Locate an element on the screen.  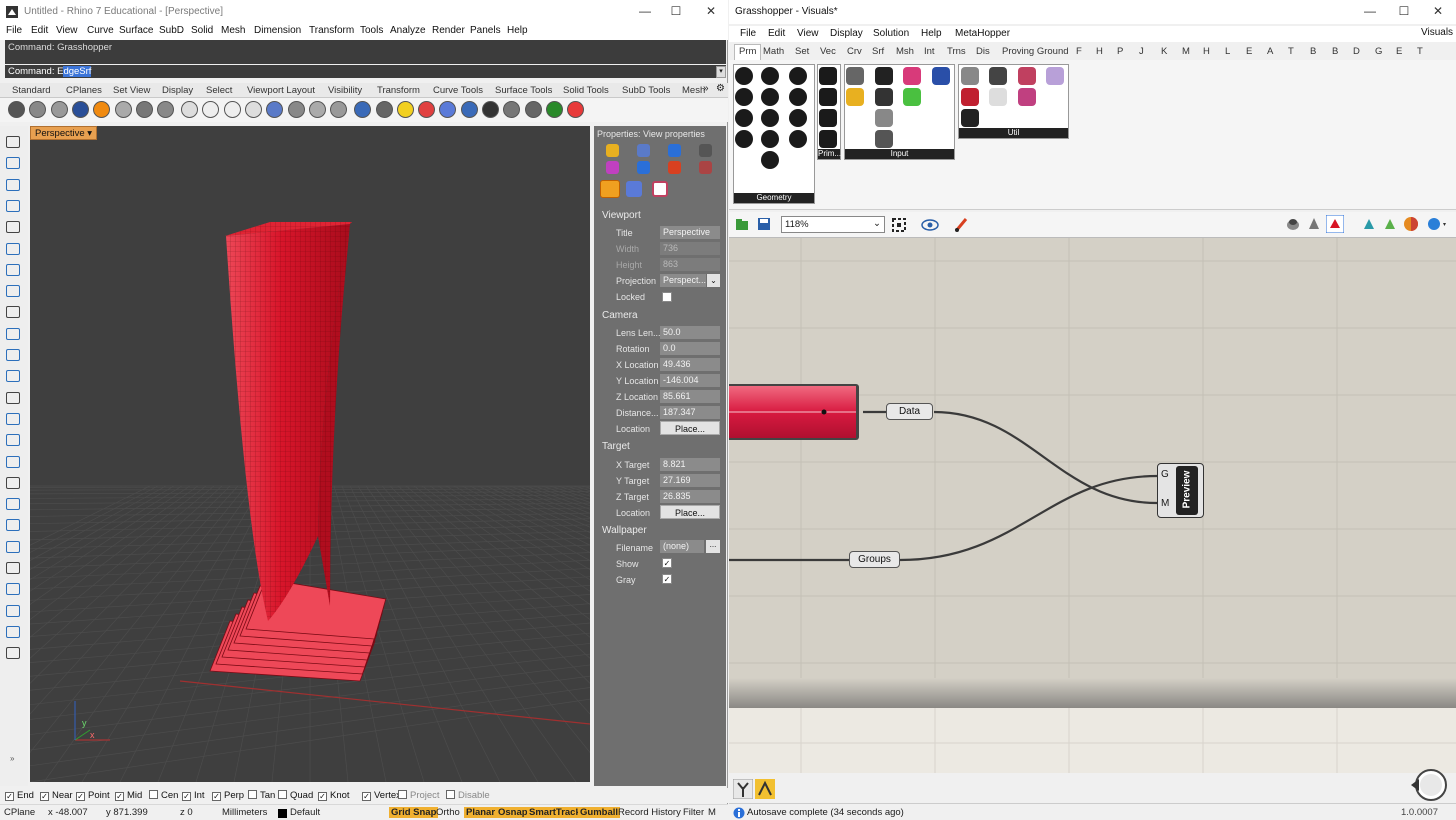
tab-mesh: Mesh is located at coordinates (693, 90).